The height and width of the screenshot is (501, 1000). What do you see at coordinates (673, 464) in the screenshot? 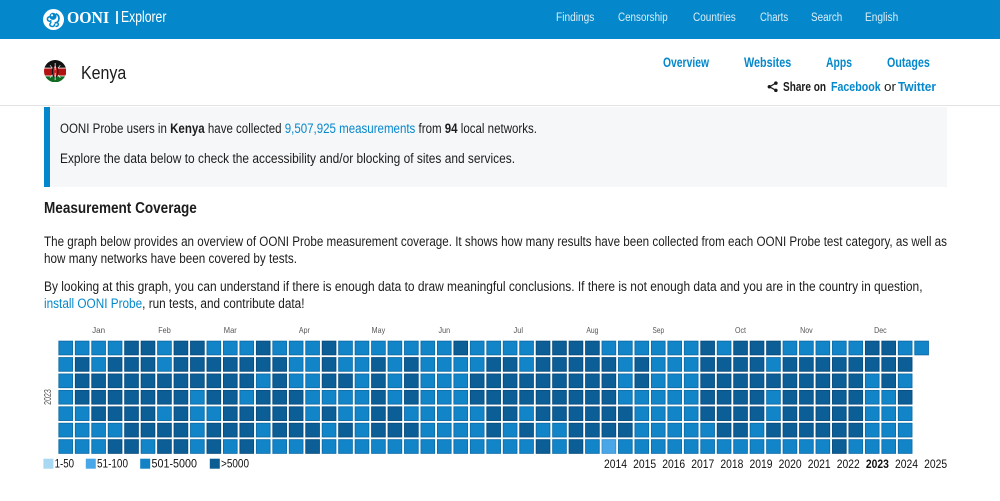
I see `svg-text: 2016` at bounding box center [673, 464].